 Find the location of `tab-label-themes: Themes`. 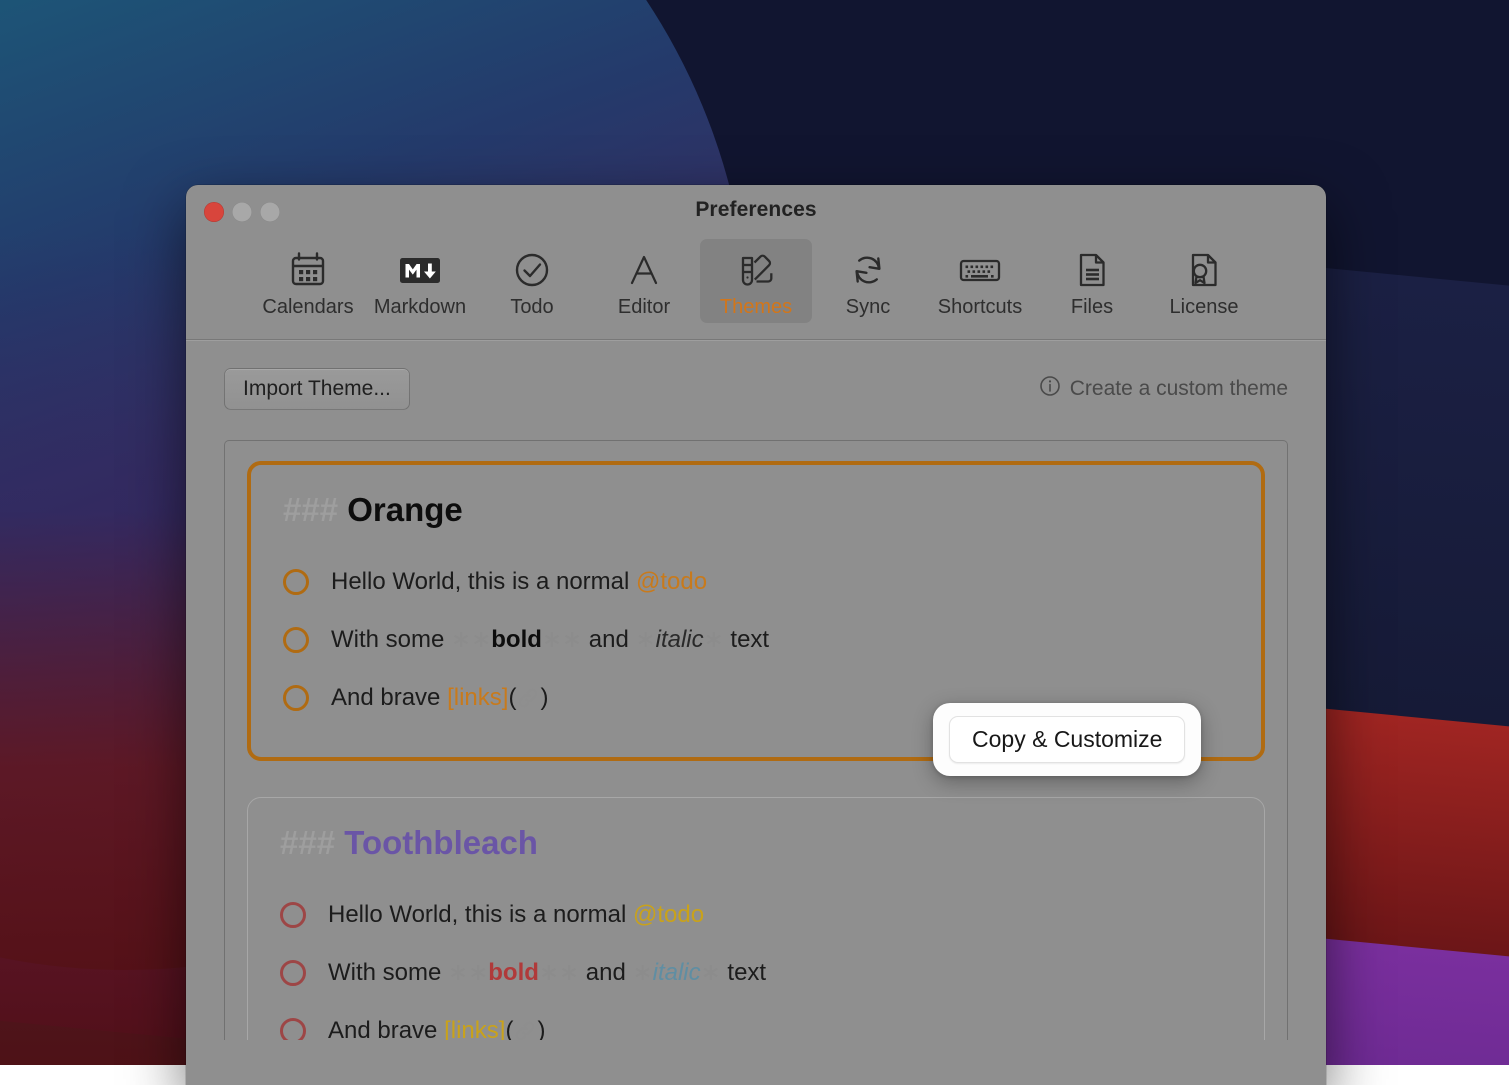

tab-label-themes: Themes is located at coordinates (756, 307).